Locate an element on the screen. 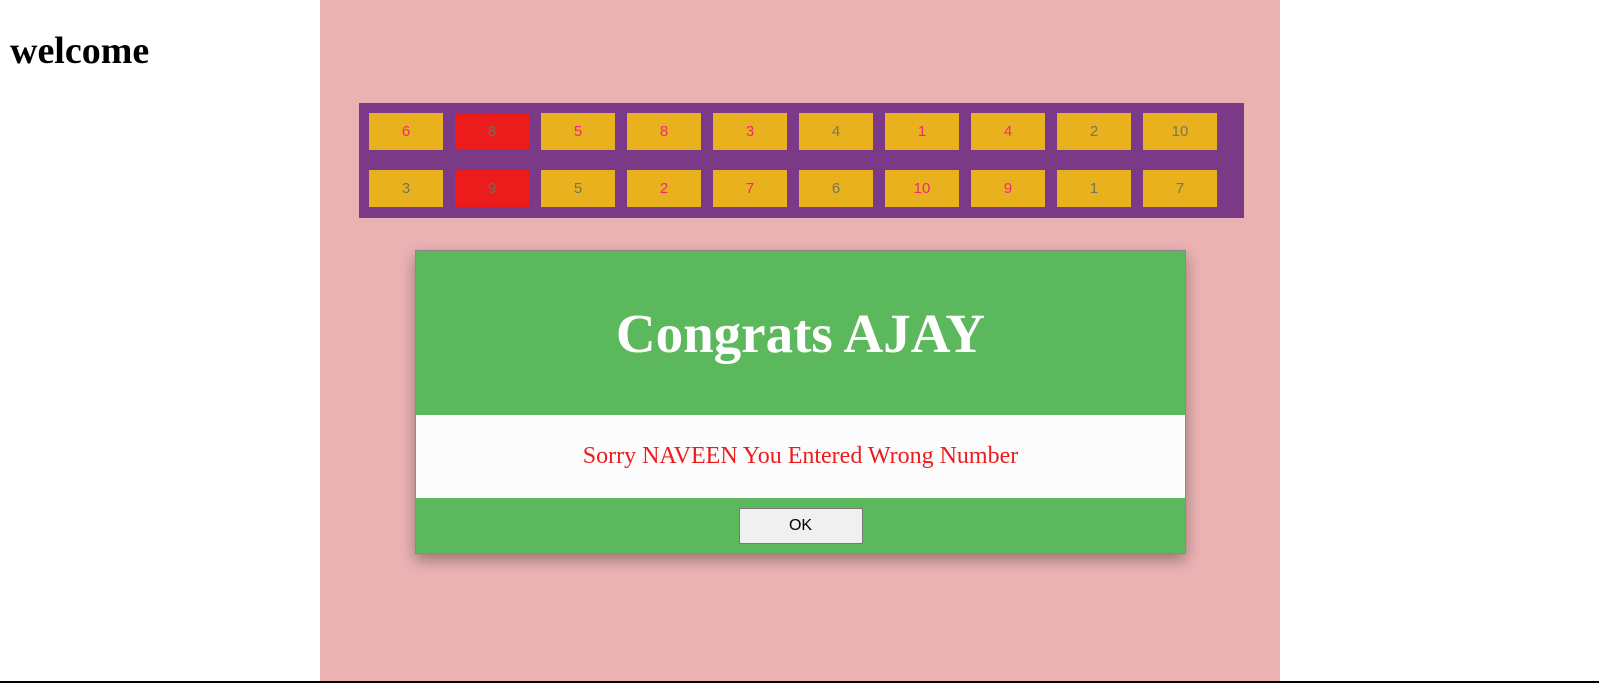 This screenshot has height=683, width=1599. number-grid: 6 8 5 8 3 4 1 4 2 10 3 9 5 2 7 6 10 9 1 7 is located at coordinates (801, 160).